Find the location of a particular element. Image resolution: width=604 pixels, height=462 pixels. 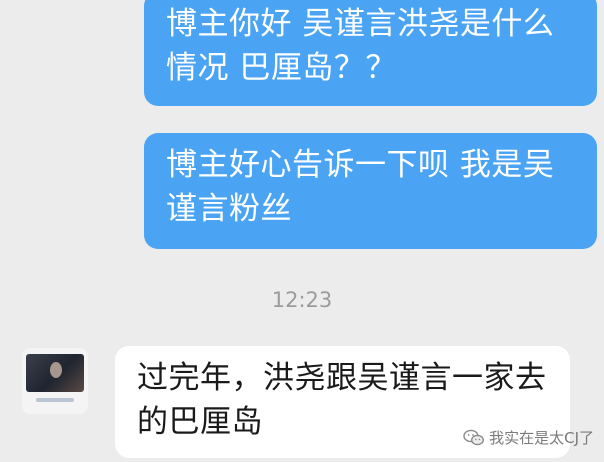

message-text-line: 过完年，洪尧跟吴谨言一家去 is located at coordinates (342, 378).